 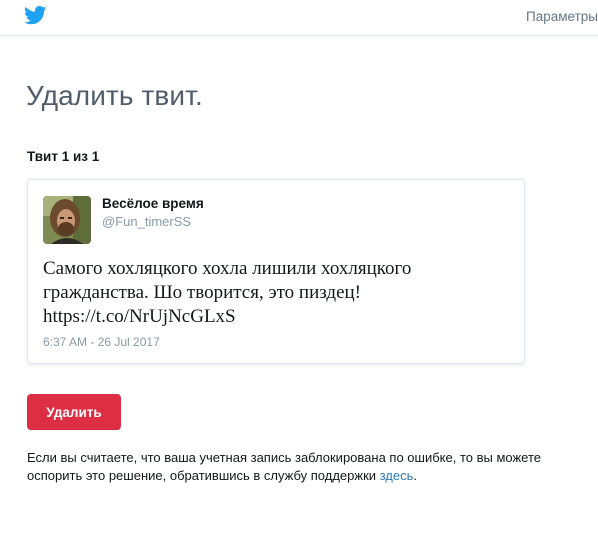 I want to click on user-avatar, so click(x=67, y=220).